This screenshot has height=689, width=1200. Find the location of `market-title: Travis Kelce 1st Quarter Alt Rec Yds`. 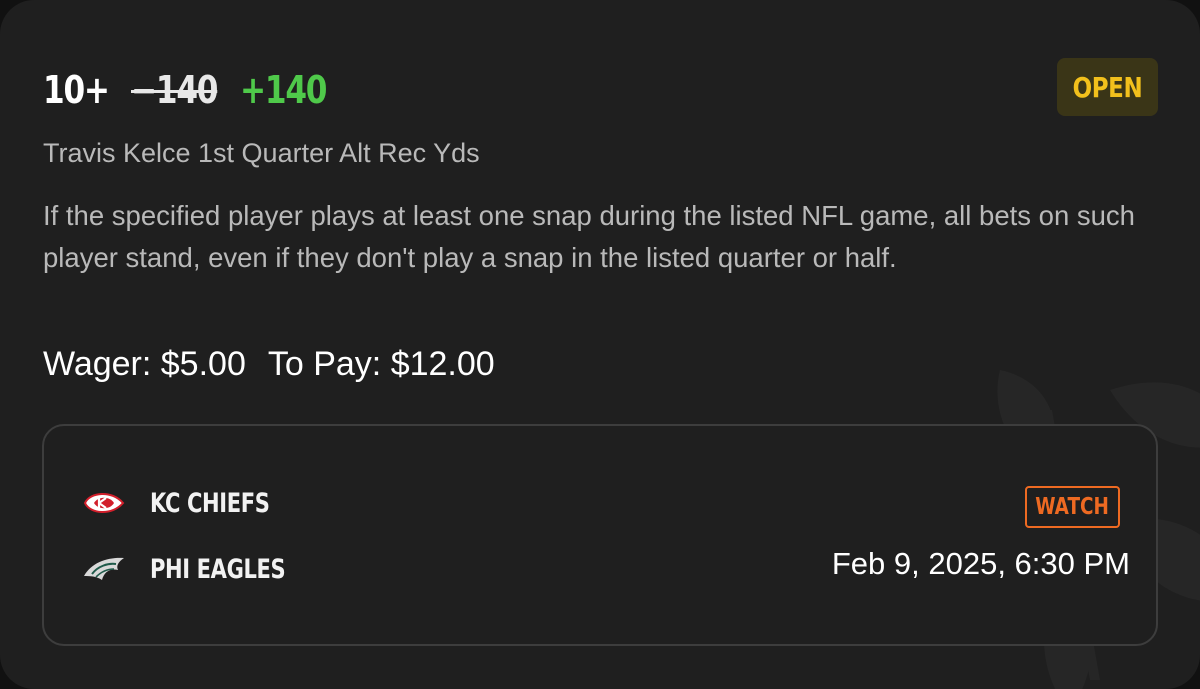

market-title: Travis Kelce 1st Quarter Alt Rec Yds is located at coordinates (261, 153).